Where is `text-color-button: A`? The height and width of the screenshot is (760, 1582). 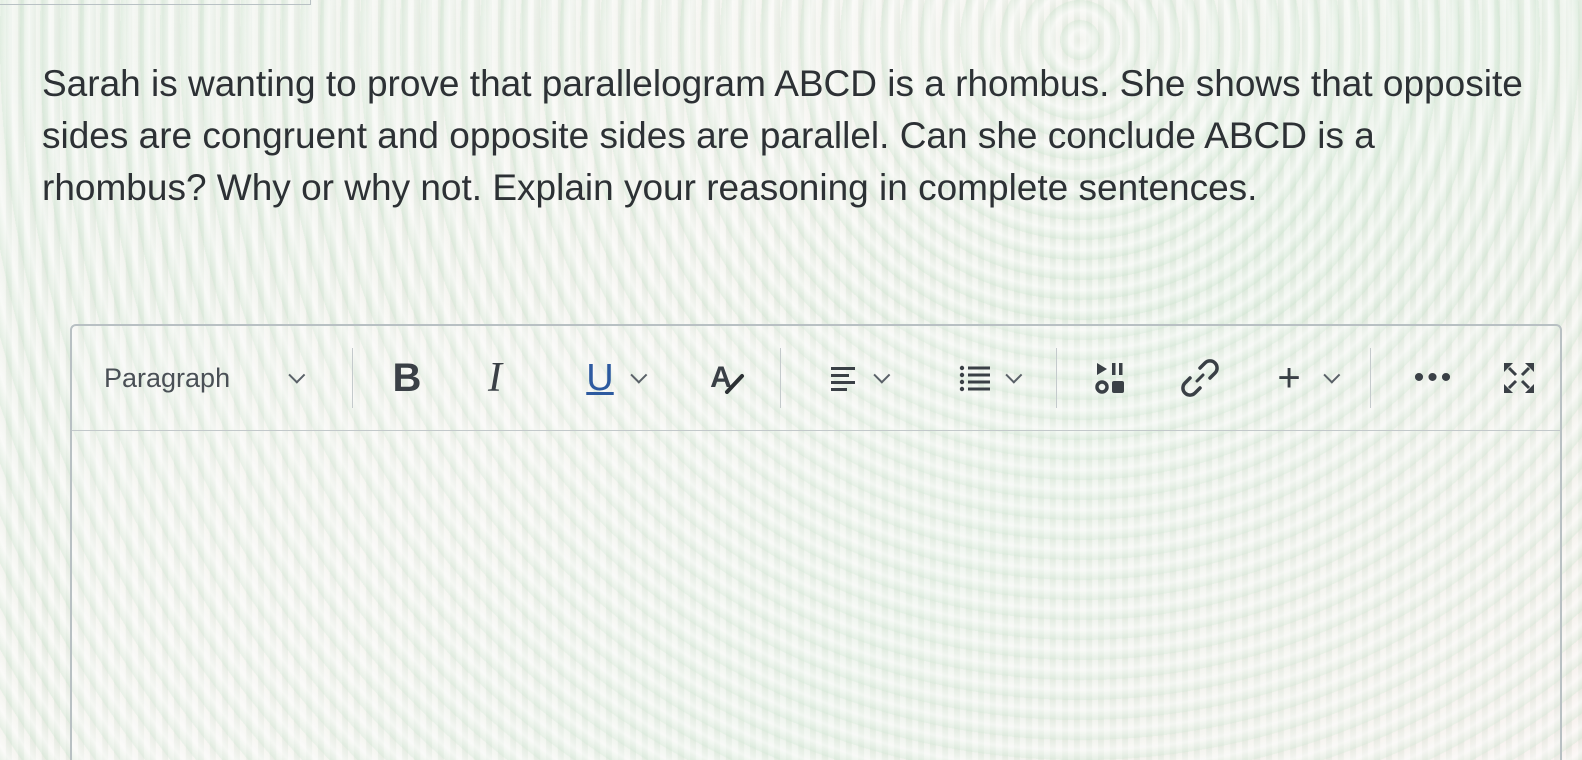 text-color-button: A is located at coordinates (728, 378).